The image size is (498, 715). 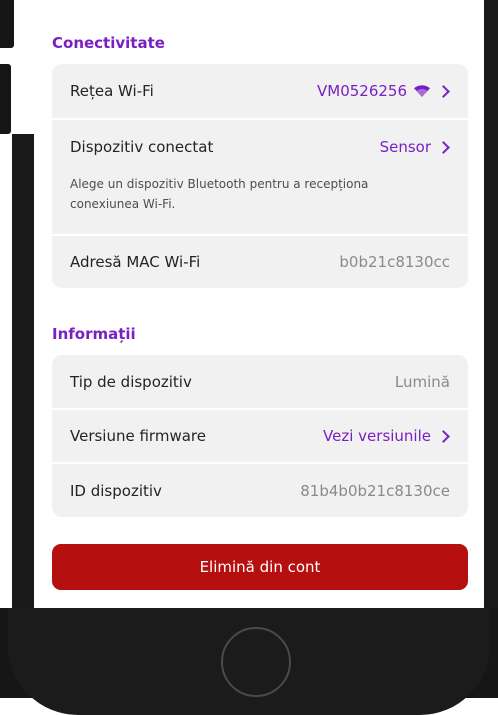 I want to click on wifi-network-value-group: VM0526256, so click(x=383, y=91).